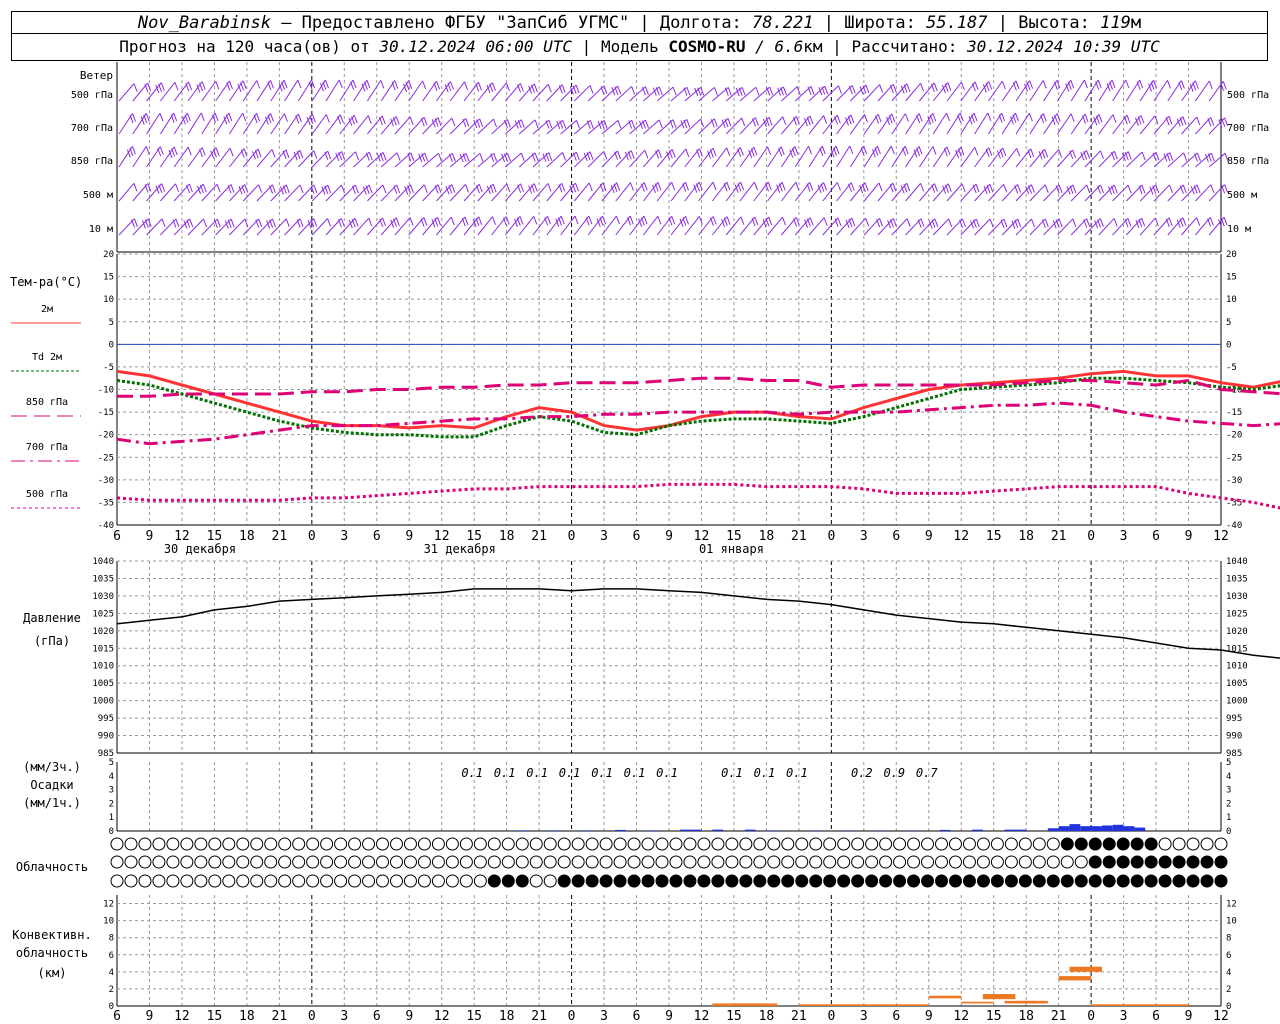  I want to click on cloud-title: Облачность, so click(52, 867).